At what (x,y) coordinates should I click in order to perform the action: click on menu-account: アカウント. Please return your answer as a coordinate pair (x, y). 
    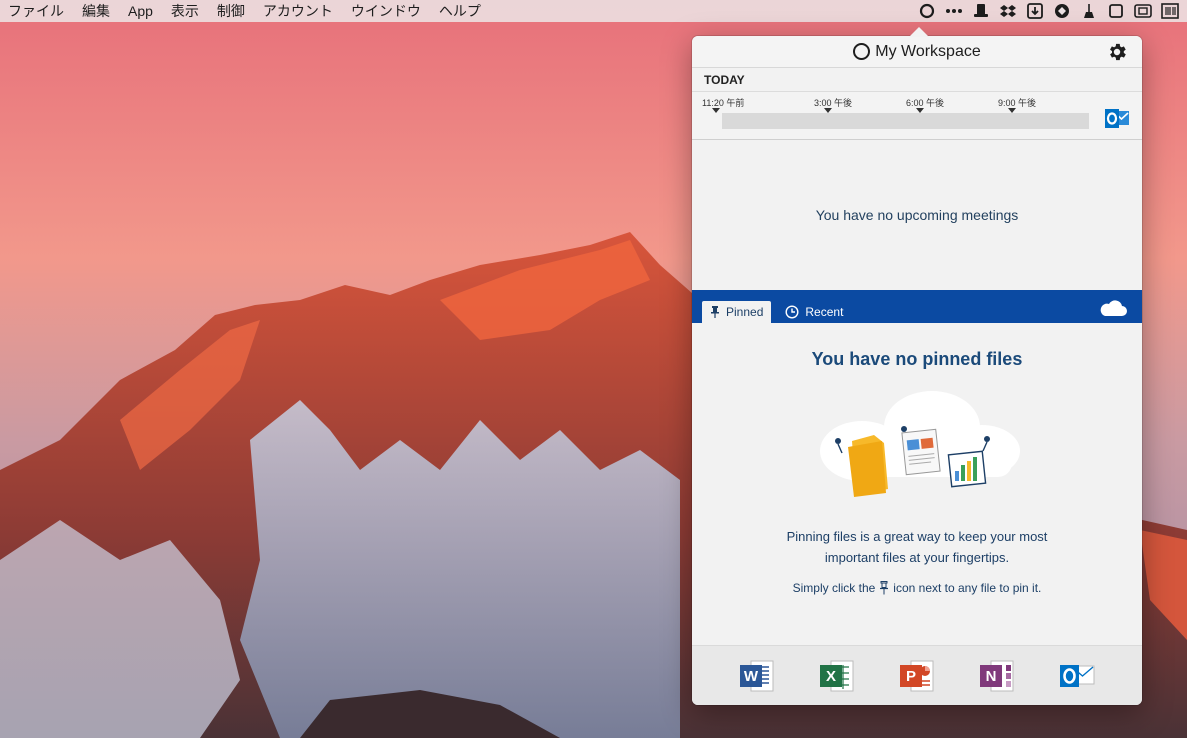
    Looking at the image, I should click on (298, 11).